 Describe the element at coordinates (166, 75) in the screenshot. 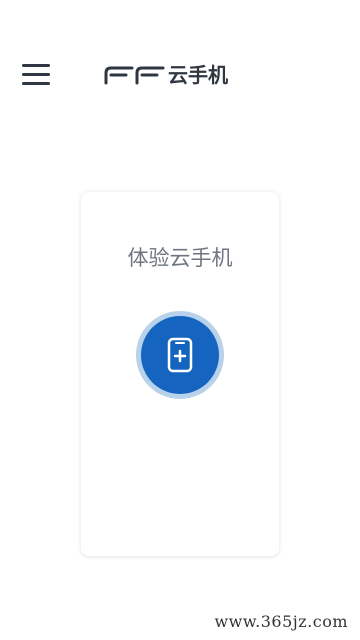

I see `app-logo: 云手机` at that location.